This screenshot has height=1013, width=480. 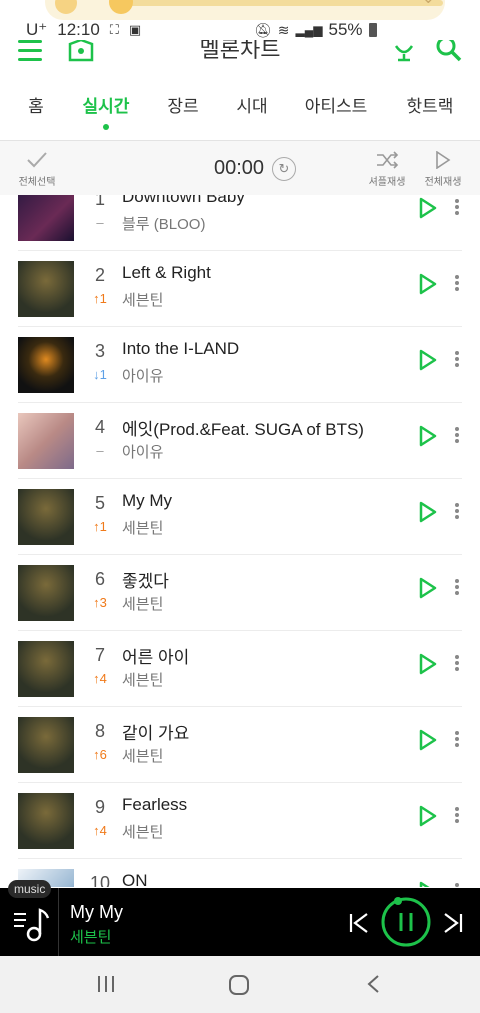 What do you see at coordinates (345, 29) in the screenshot?
I see `battery-percent: 55%` at bounding box center [345, 29].